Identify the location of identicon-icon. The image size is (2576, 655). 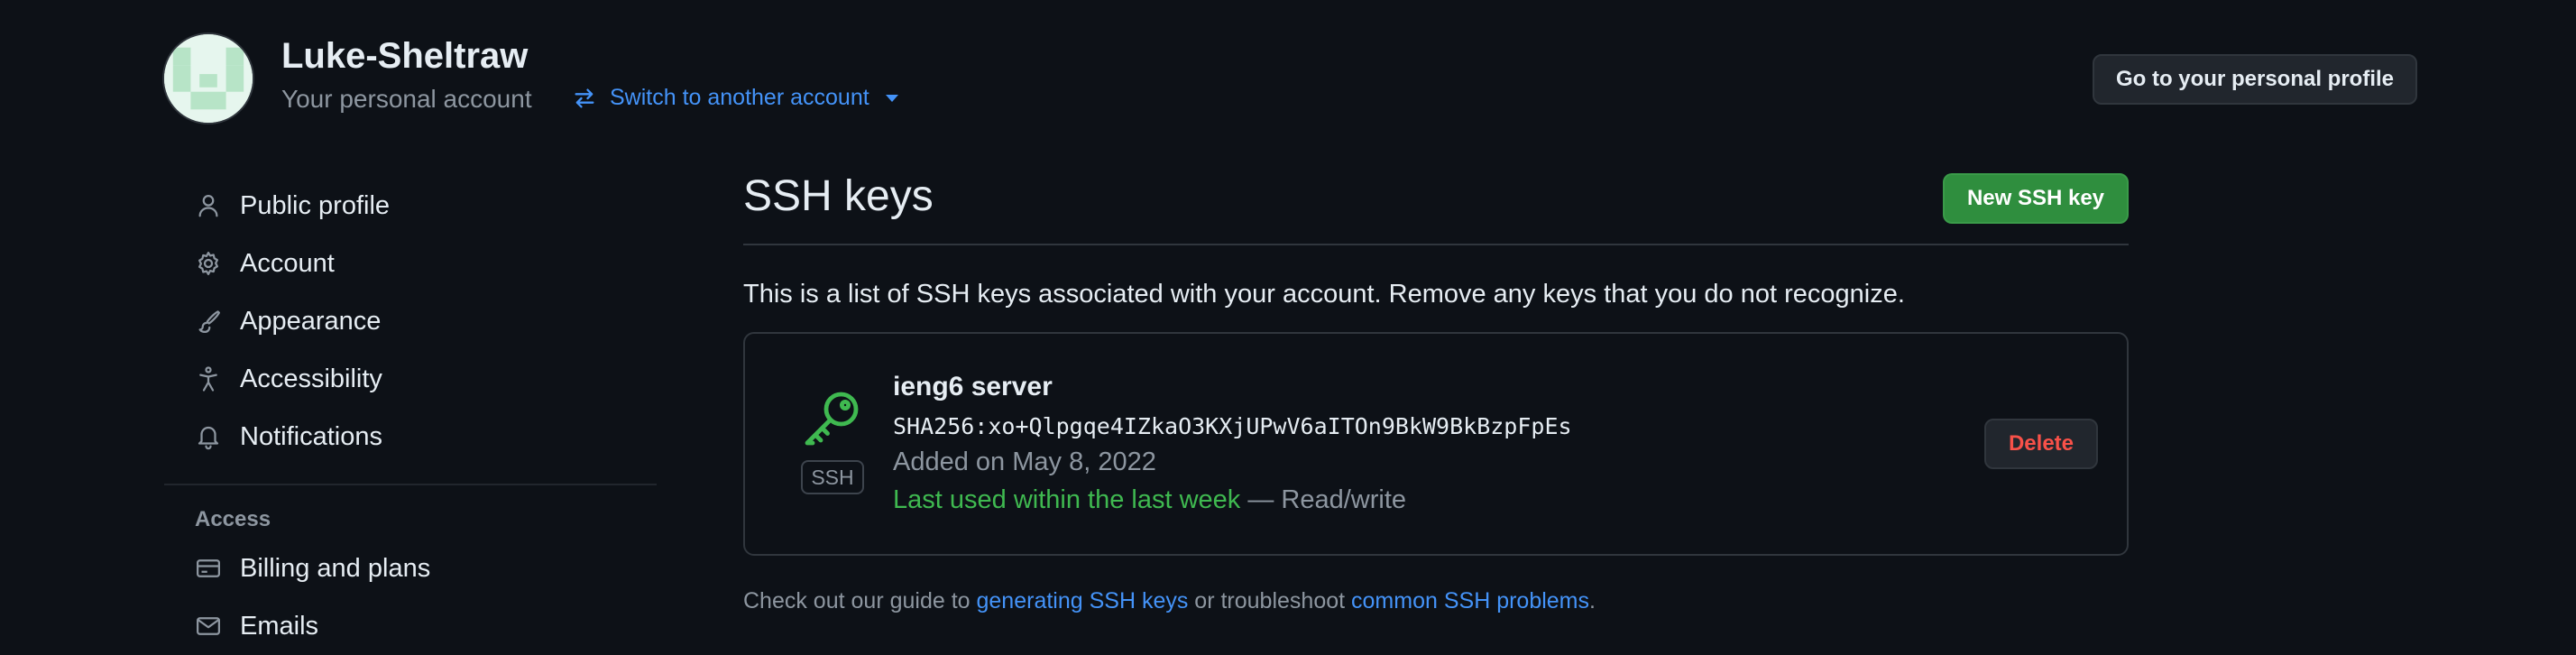
(208, 78).